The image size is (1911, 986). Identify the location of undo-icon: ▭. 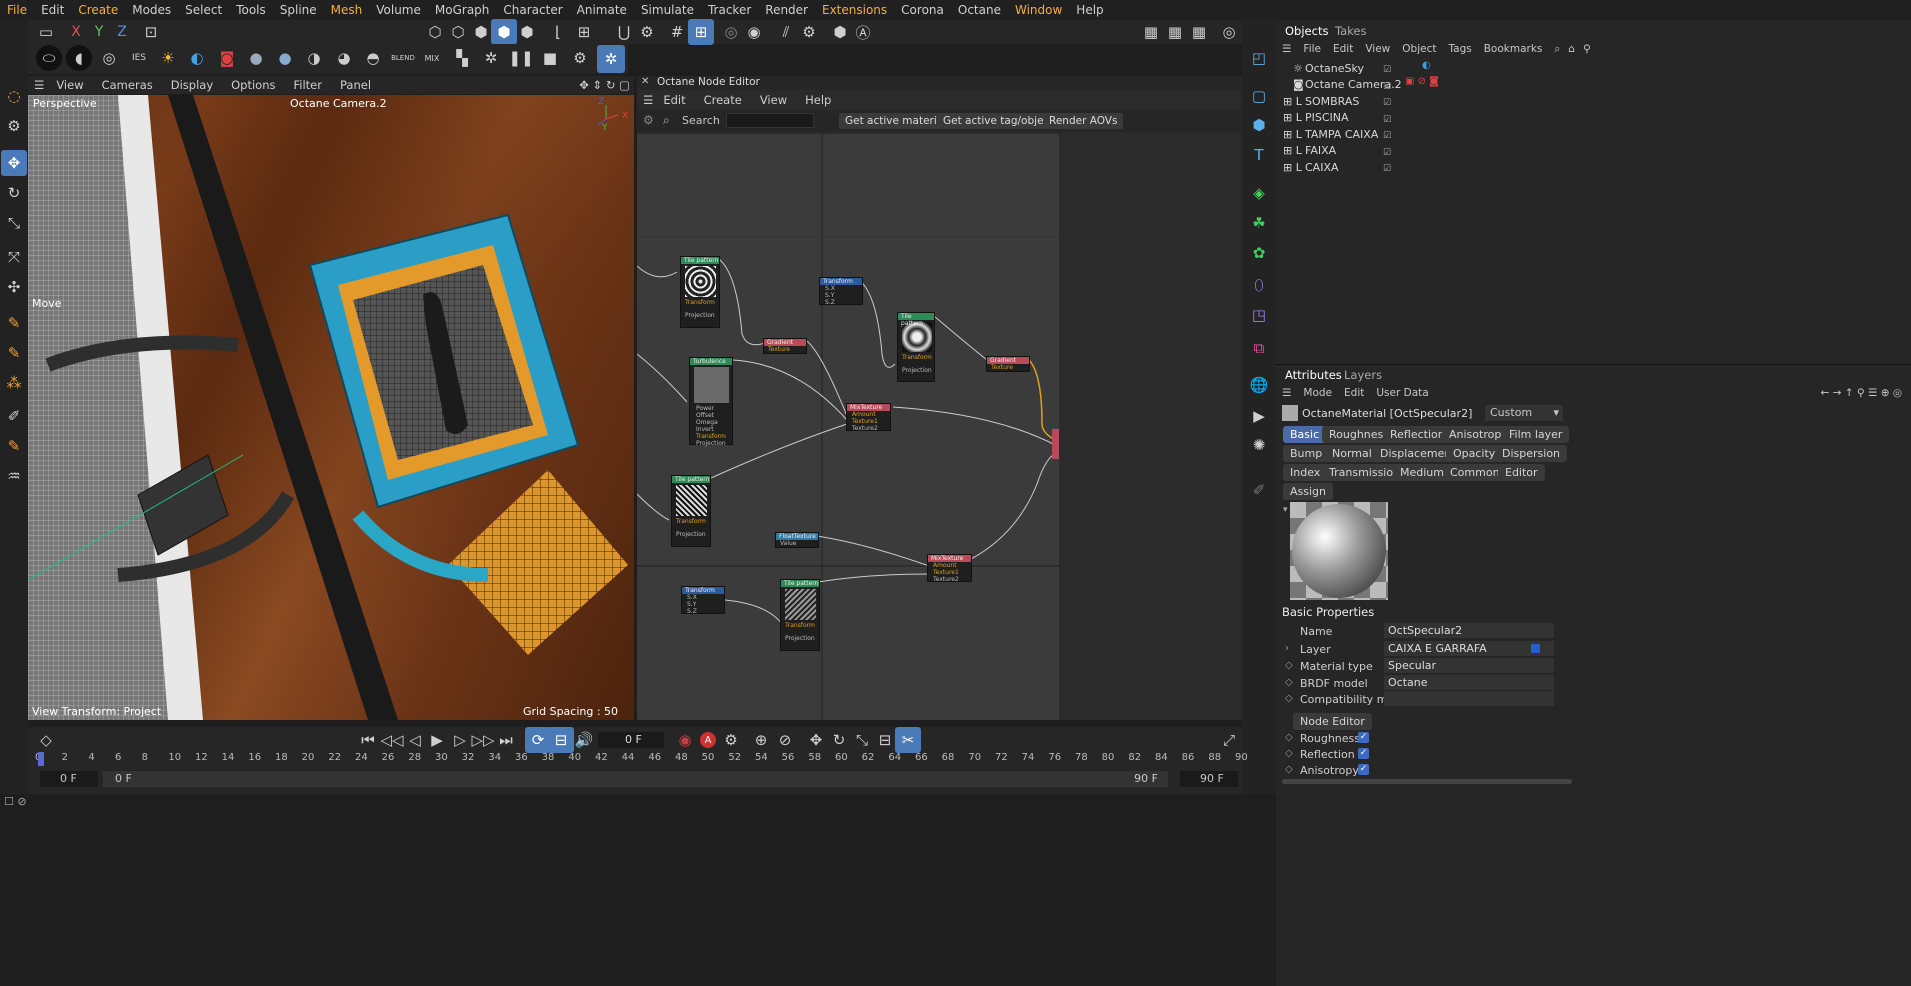
(46, 32).